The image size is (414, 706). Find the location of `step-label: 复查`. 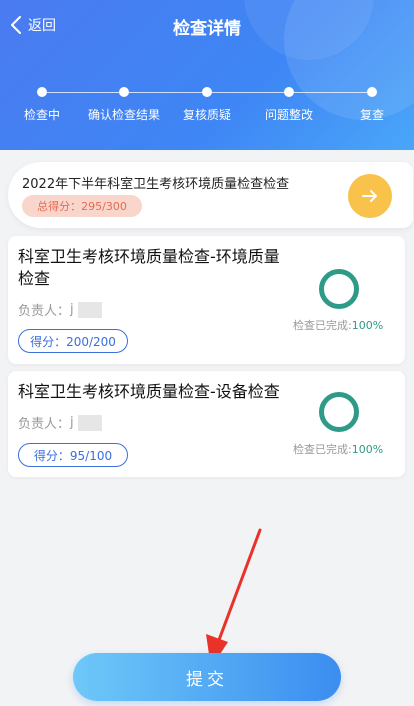

step-label: 复查 is located at coordinates (372, 115).